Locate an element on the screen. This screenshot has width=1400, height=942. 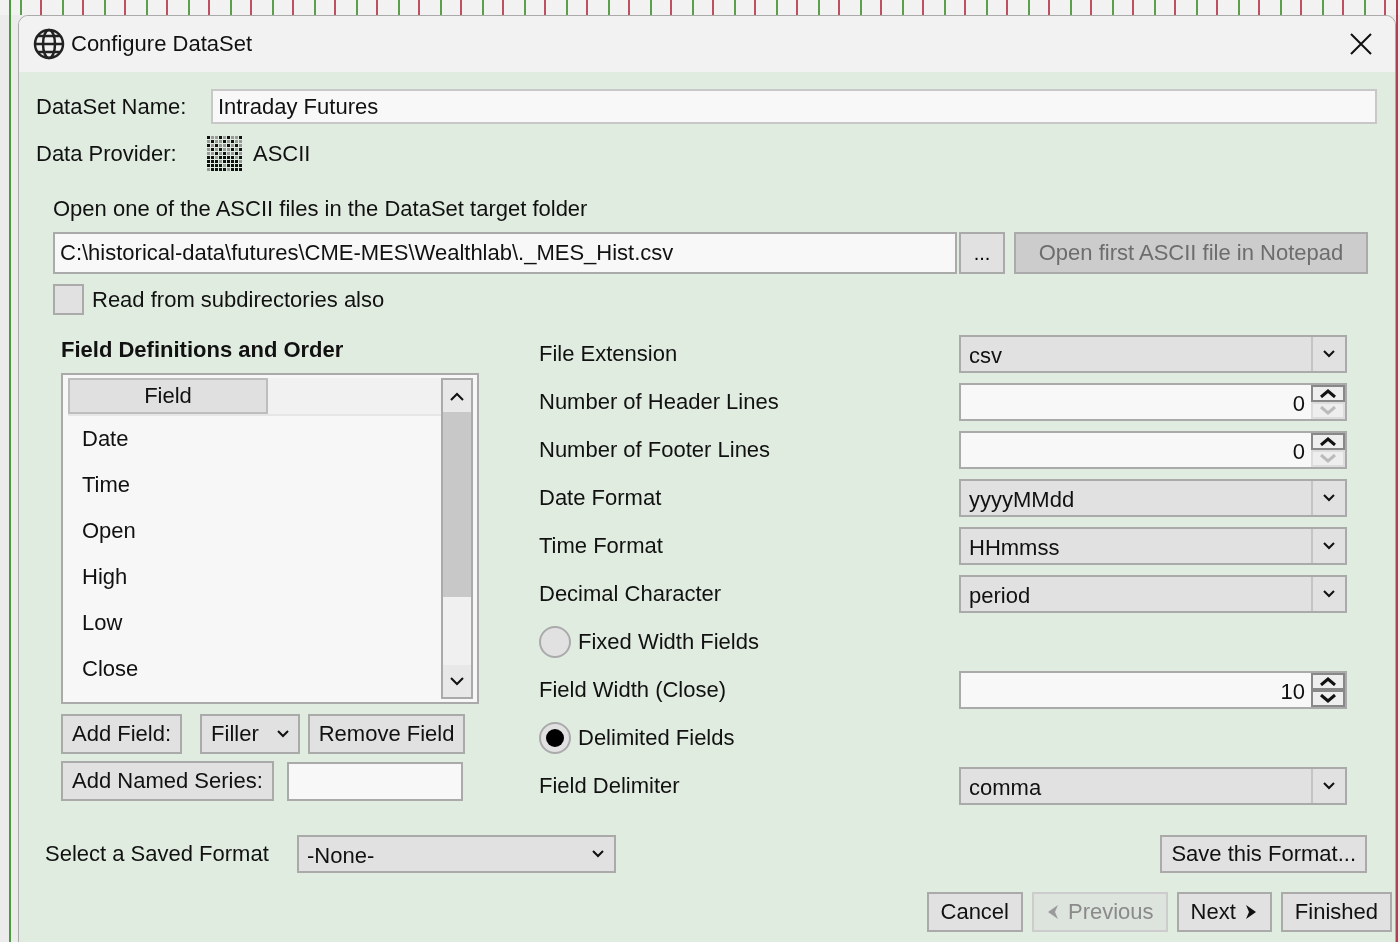
chevron-right-icon is located at coordinates (1250, 912).